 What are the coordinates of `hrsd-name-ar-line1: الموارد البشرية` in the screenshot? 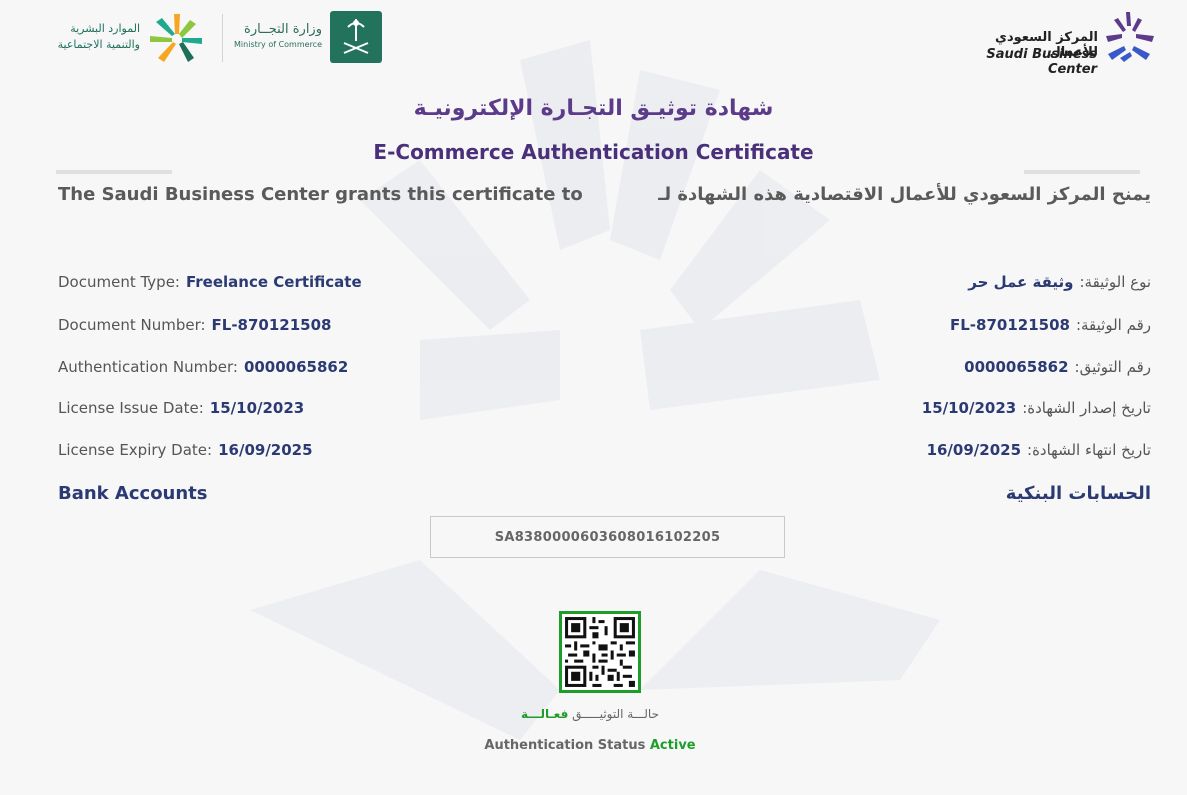 It's located at (105, 28).